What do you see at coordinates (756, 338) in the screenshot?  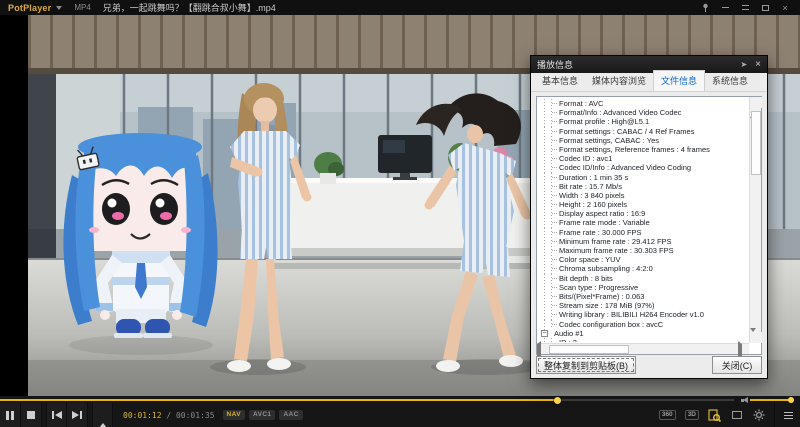 I see `scroll-down-icon` at bounding box center [756, 338].